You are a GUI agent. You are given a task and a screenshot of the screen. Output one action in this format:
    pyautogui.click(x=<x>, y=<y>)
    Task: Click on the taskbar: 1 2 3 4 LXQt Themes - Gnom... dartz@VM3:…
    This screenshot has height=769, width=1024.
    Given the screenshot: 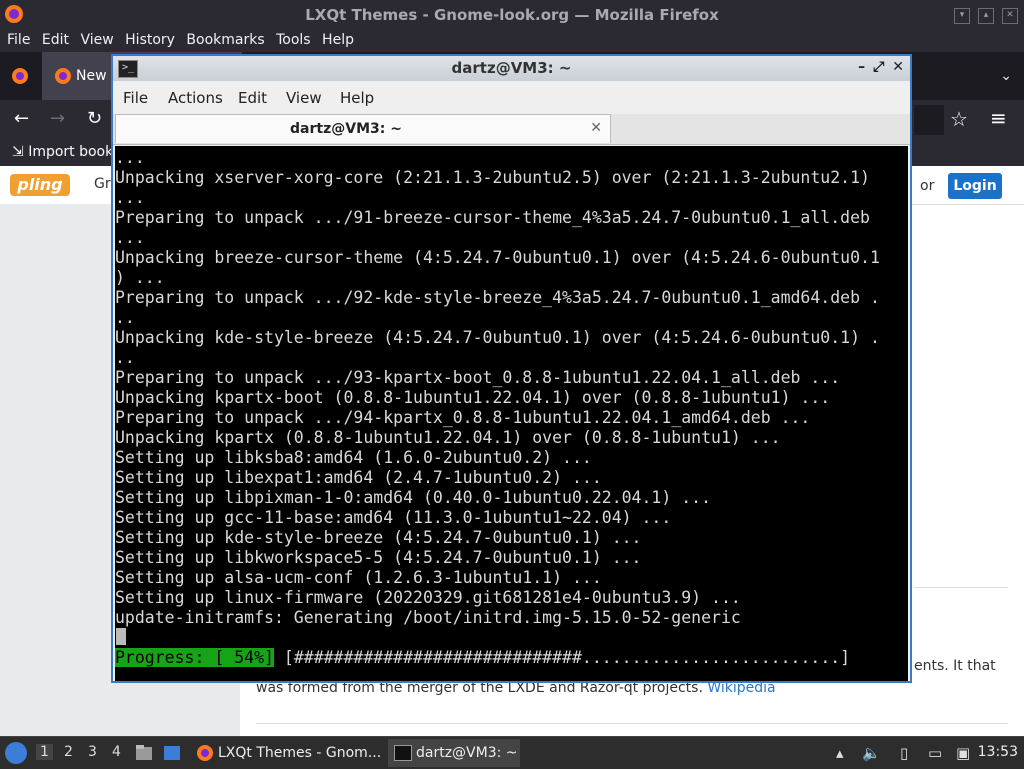 What is the action you would take?
    pyautogui.click(x=512, y=752)
    